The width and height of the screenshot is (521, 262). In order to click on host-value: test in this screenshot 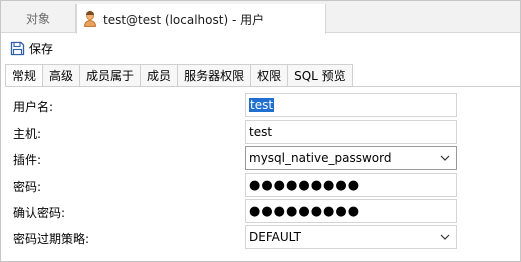, I will do `click(261, 132)`.